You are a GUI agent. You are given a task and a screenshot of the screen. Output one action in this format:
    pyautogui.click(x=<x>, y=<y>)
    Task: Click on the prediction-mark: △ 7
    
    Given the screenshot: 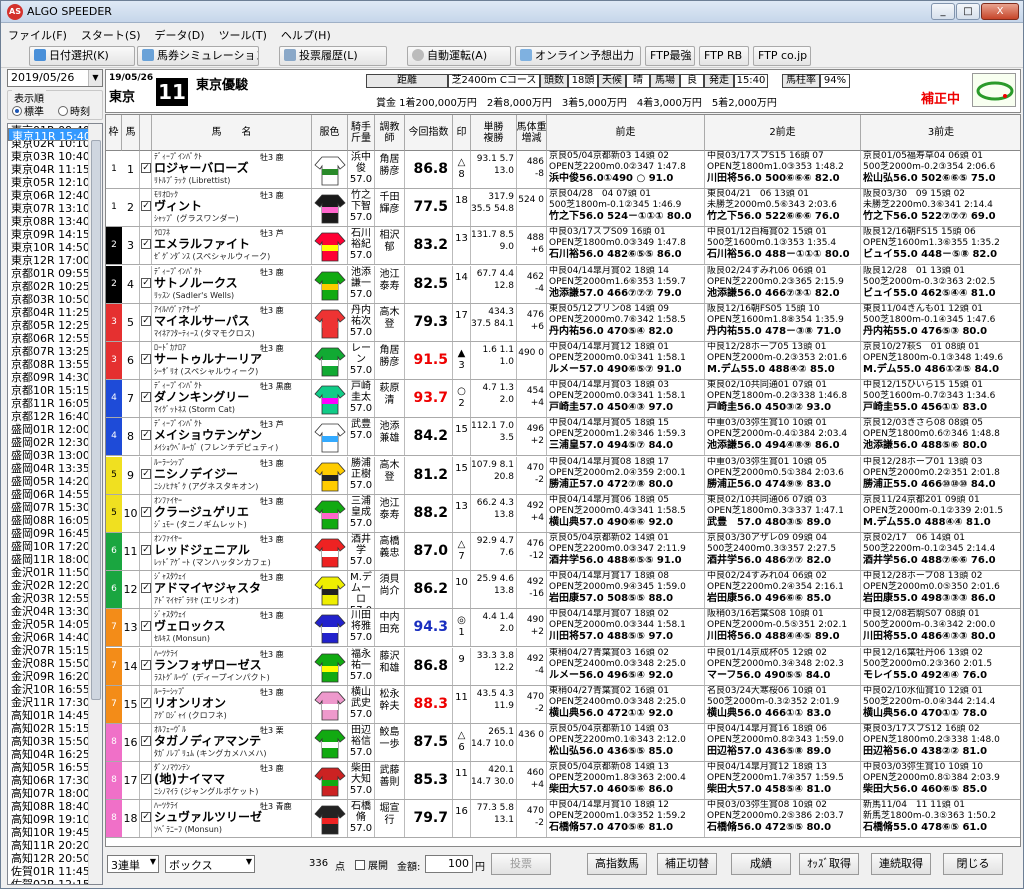 What is the action you would take?
    pyautogui.click(x=462, y=551)
    